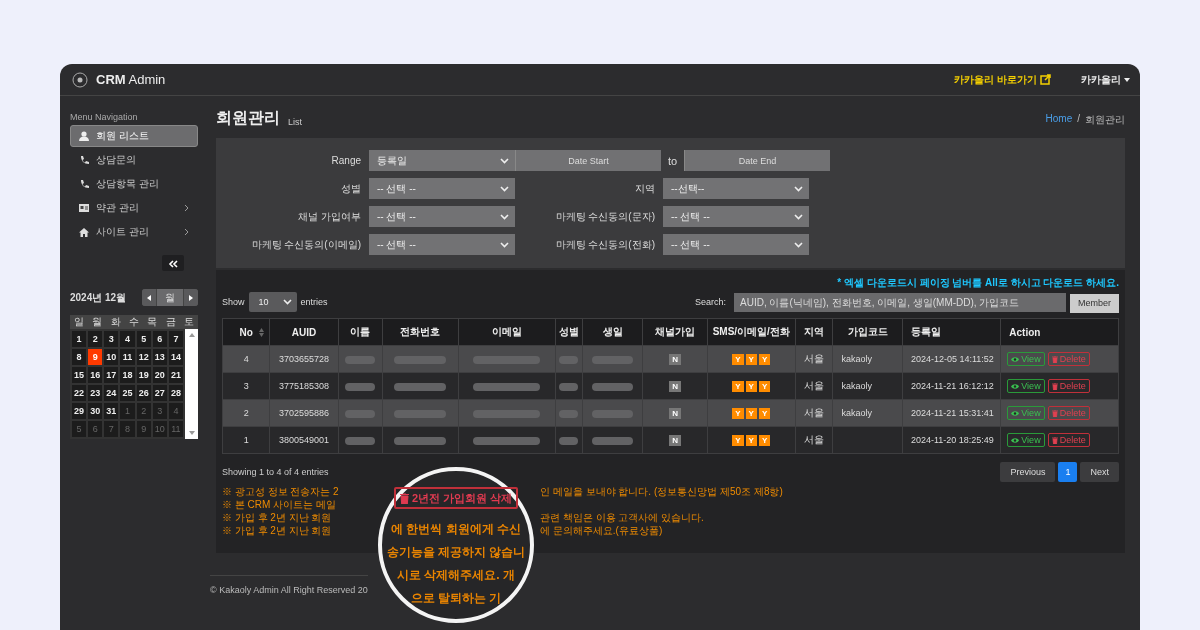 This screenshot has width=1200, height=630. Describe the element at coordinates (188, 322) in the screenshot. I see `weekday-label: 토` at that location.